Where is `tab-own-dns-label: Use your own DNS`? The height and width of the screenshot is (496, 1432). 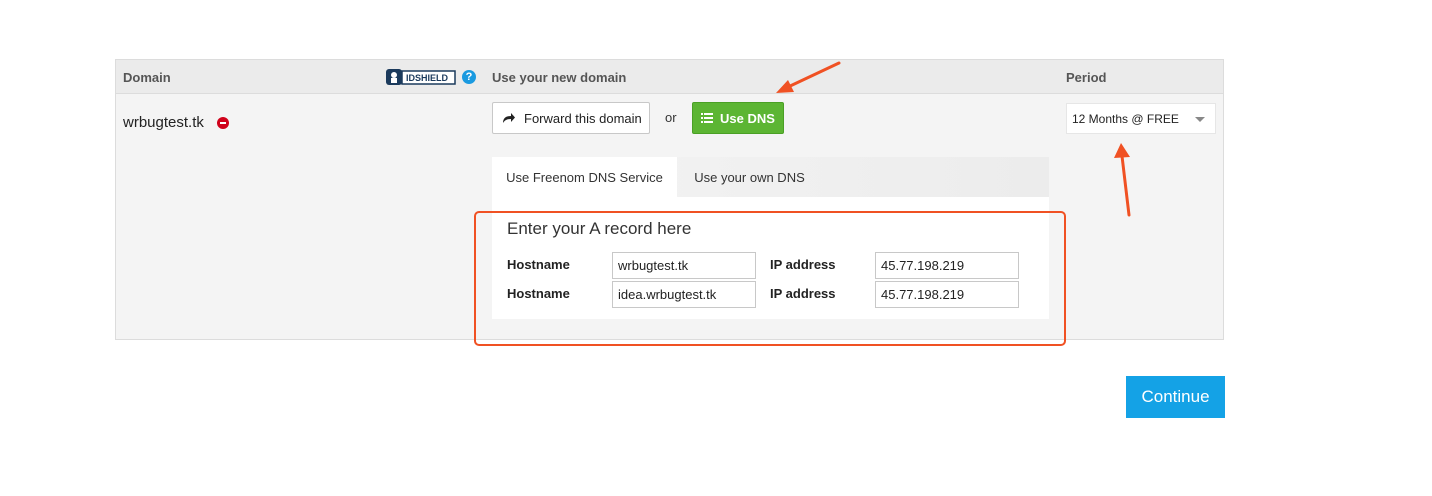 tab-own-dns-label: Use your own DNS is located at coordinates (749, 177).